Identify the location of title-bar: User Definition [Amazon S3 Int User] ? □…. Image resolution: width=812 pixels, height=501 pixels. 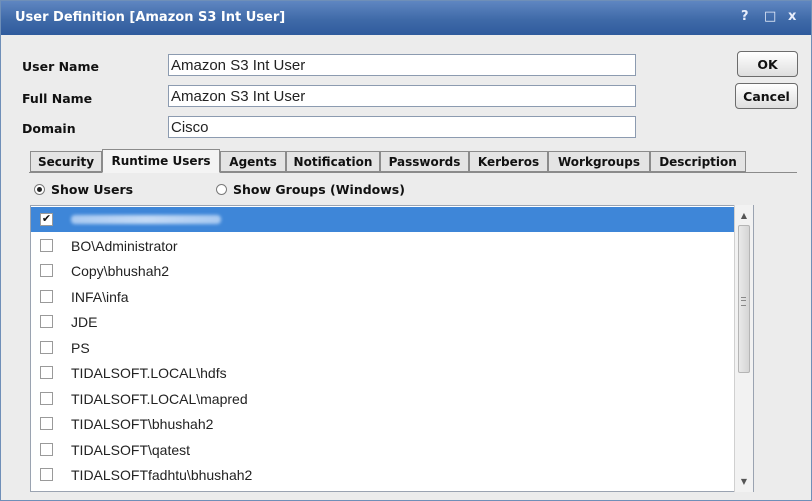
(406, 18).